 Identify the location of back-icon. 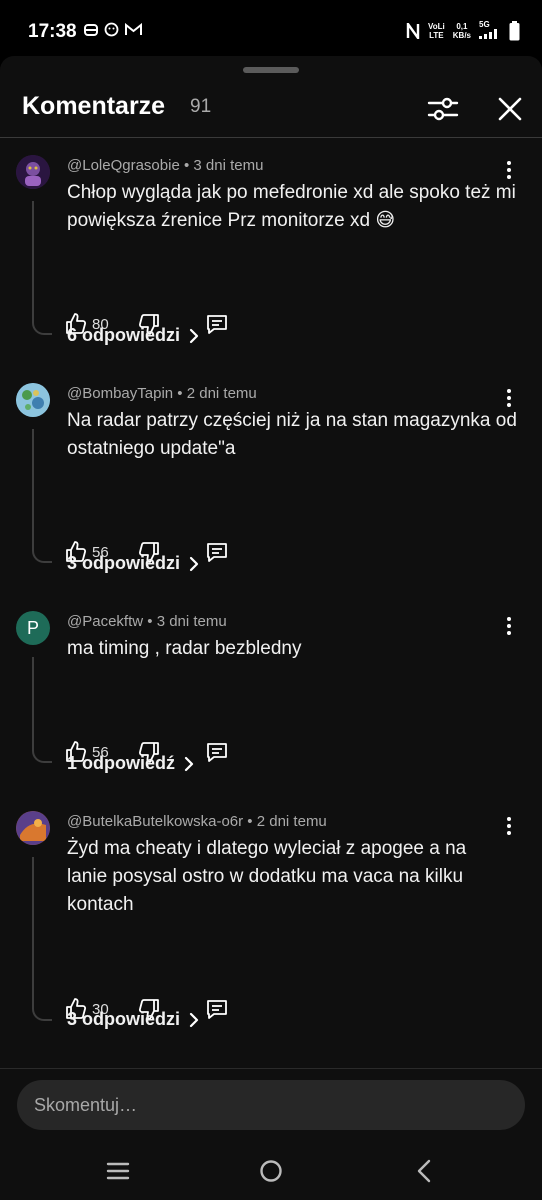
(425, 1171).